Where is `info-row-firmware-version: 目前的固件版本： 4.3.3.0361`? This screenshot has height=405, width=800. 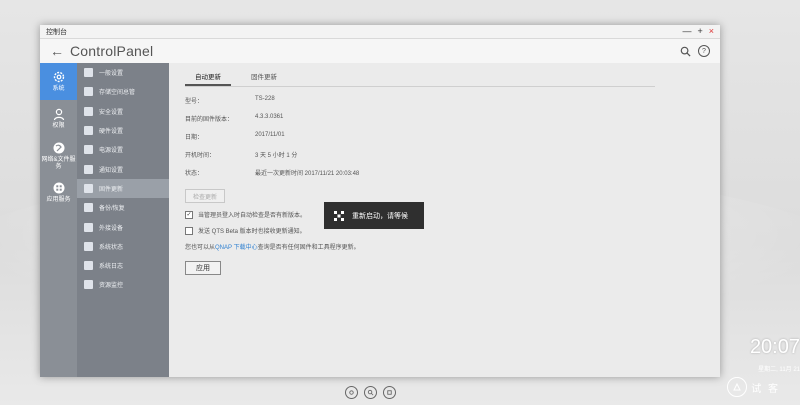 info-row-firmware-version: 目前的固件版本： 4.3.3.0361 is located at coordinates (444, 118).